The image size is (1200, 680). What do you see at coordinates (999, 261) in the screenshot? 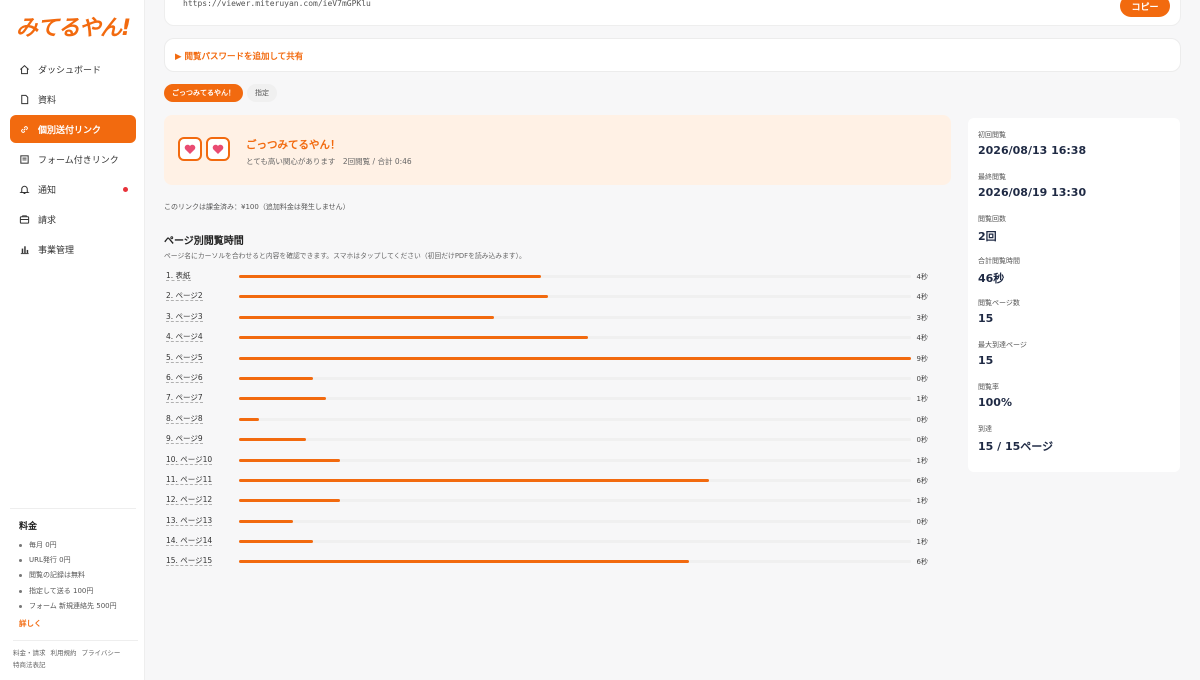
I see `stat-label: 合計閲覧時間` at bounding box center [999, 261].